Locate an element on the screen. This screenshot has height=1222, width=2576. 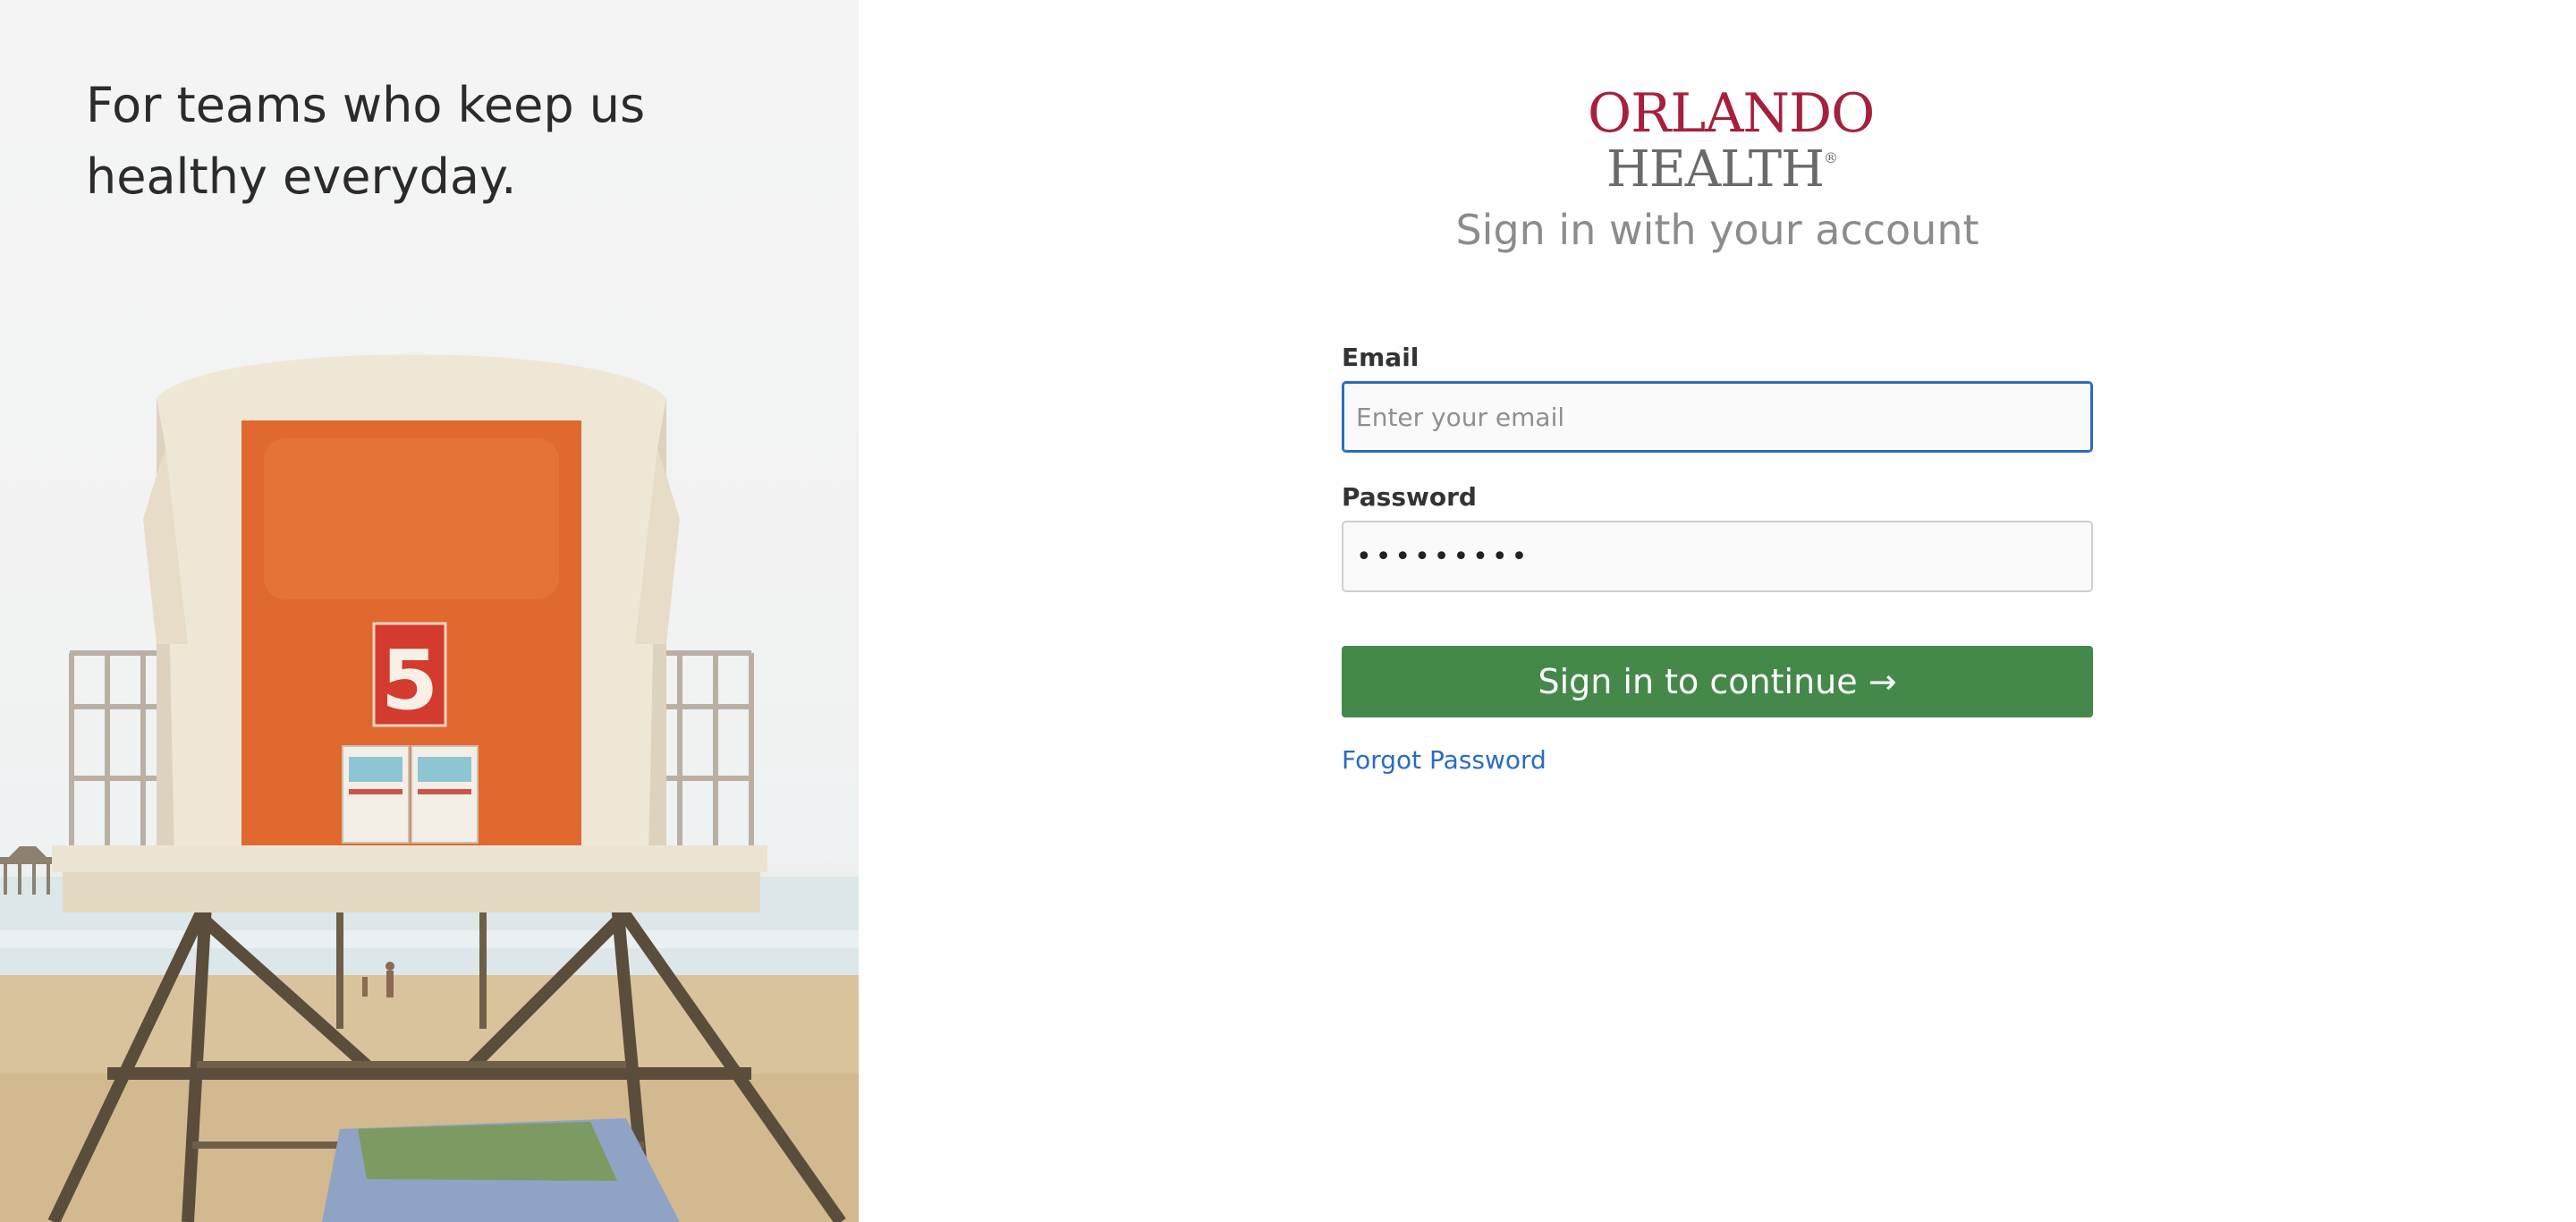
email-label: Email is located at coordinates (1380, 357).